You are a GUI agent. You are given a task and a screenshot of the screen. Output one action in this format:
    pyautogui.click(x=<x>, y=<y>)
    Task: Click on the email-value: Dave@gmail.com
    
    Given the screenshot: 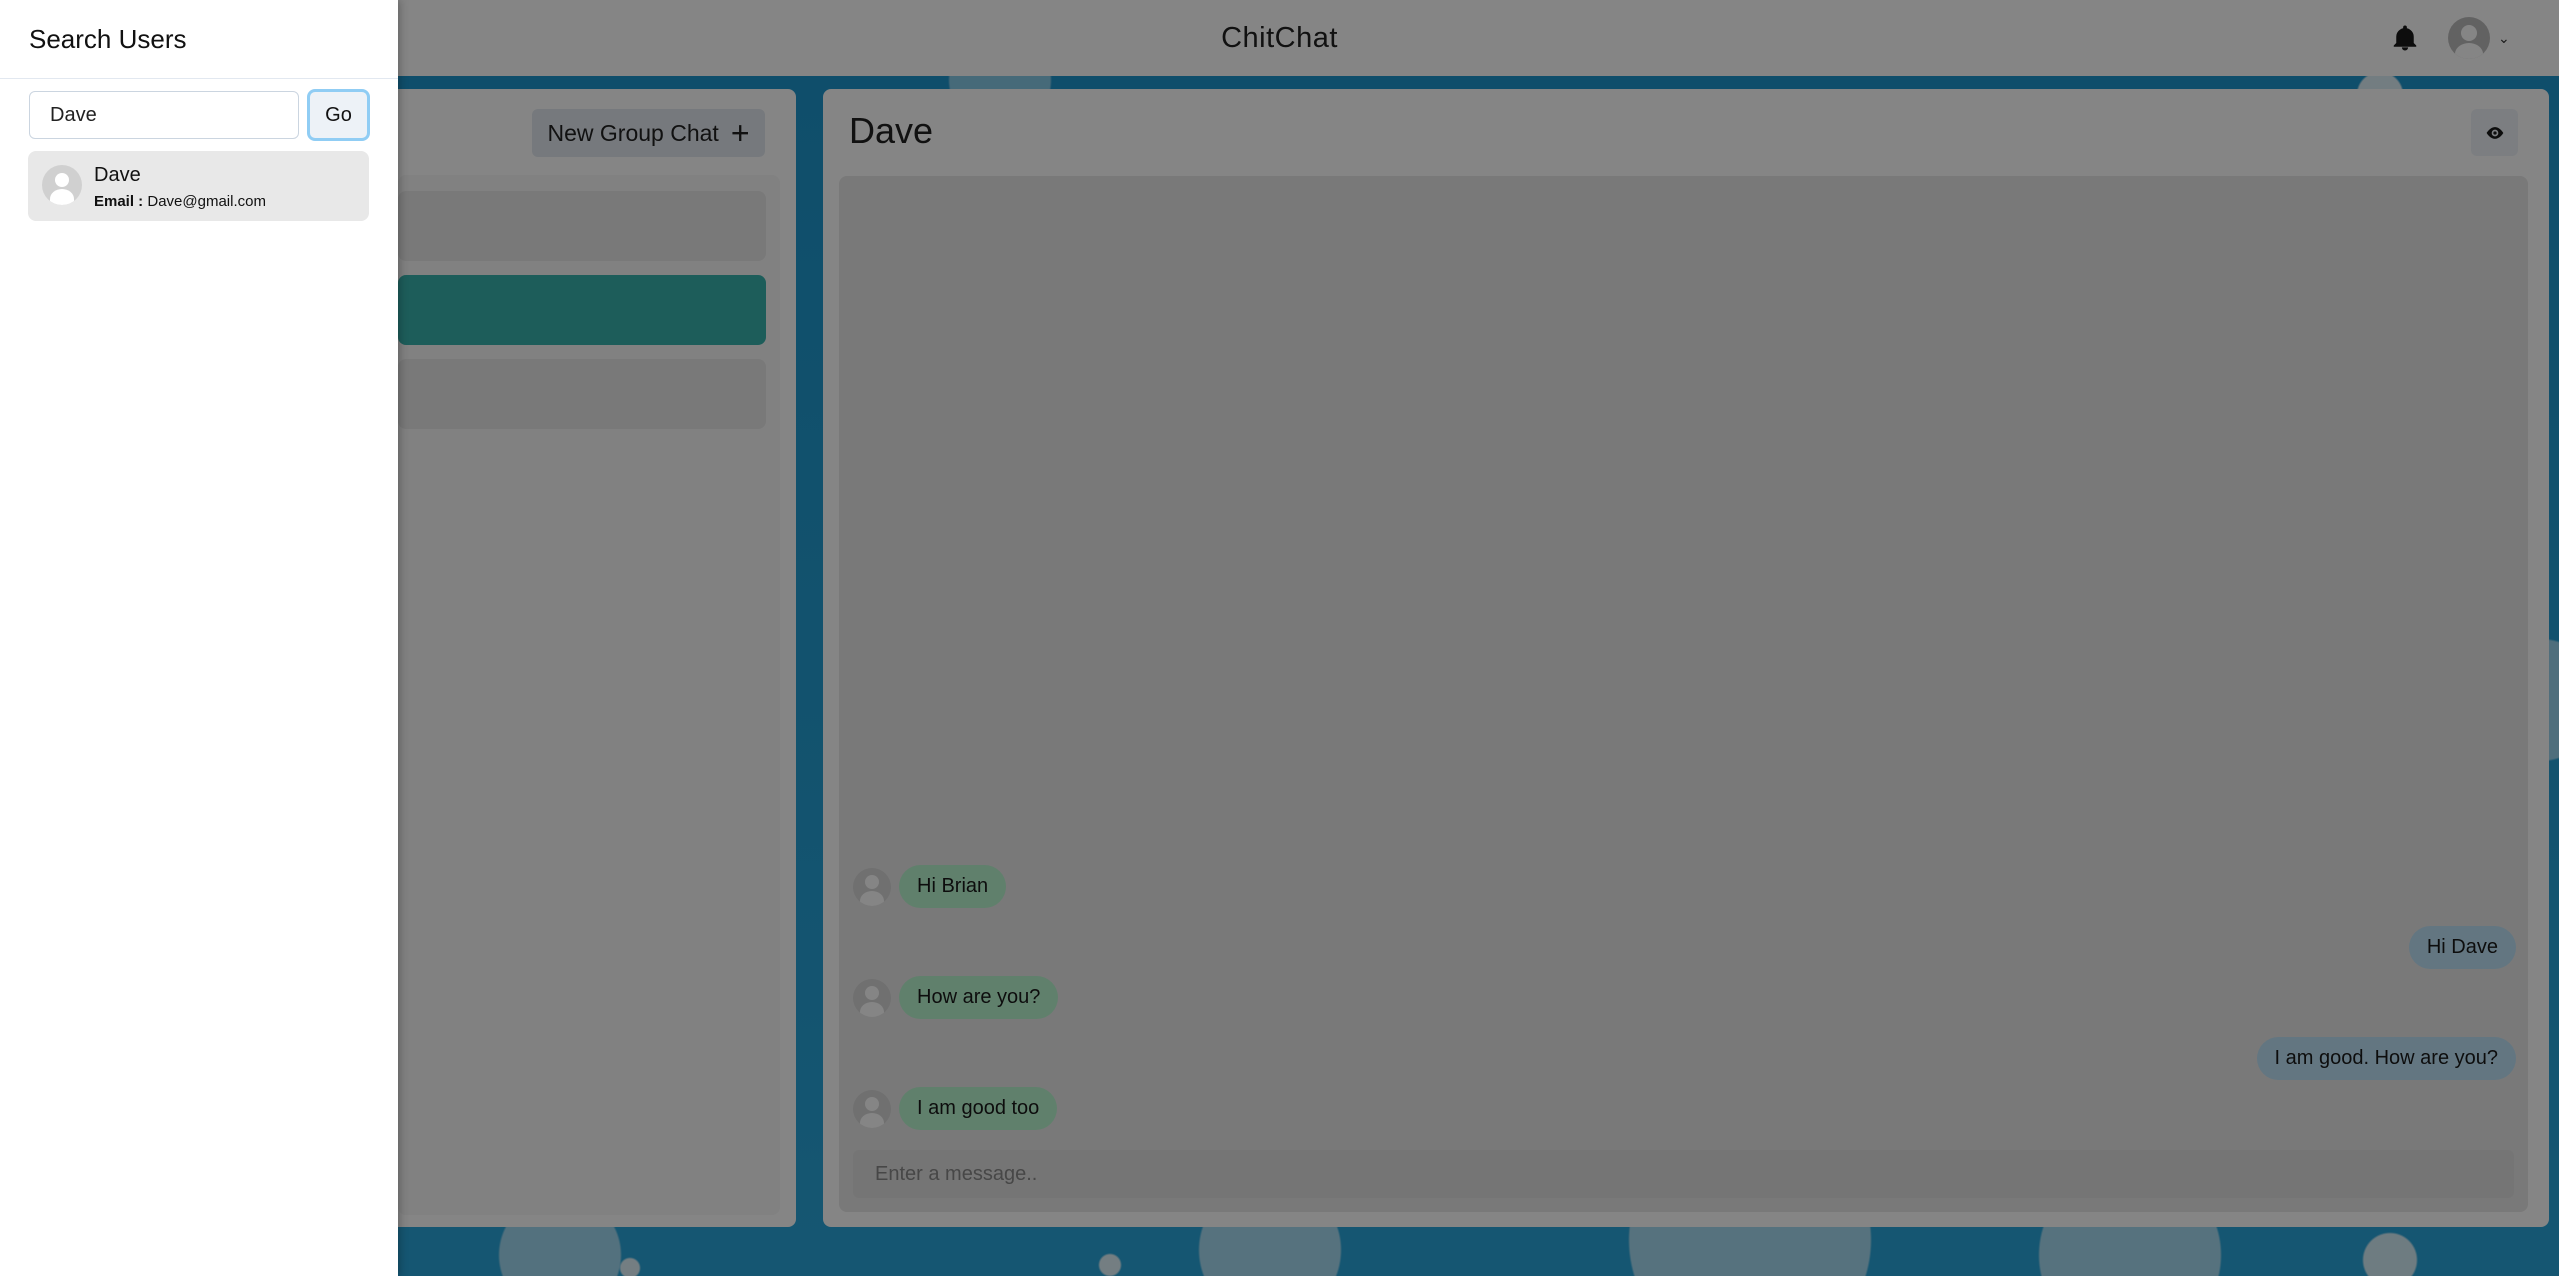 What is the action you would take?
    pyautogui.click(x=206, y=201)
    